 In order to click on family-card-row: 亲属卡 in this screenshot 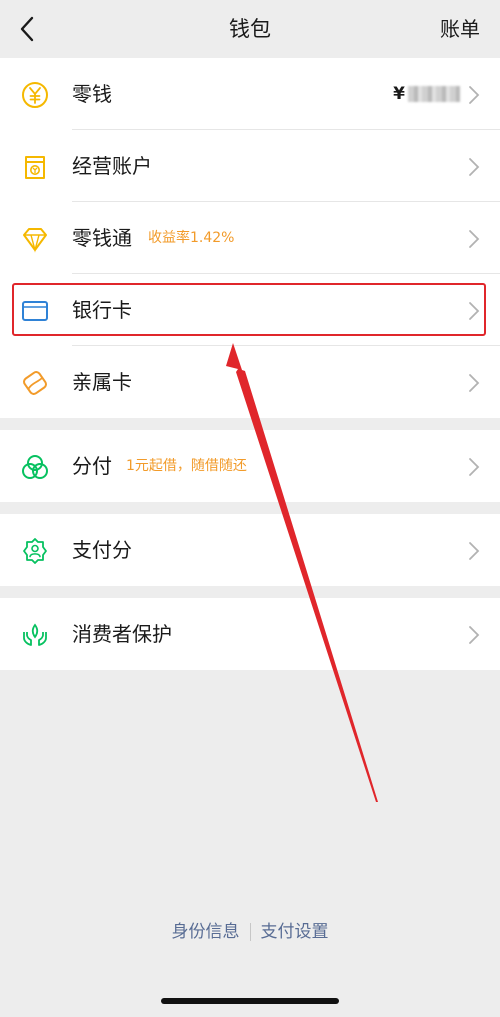, I will do `click(250, 382)`.